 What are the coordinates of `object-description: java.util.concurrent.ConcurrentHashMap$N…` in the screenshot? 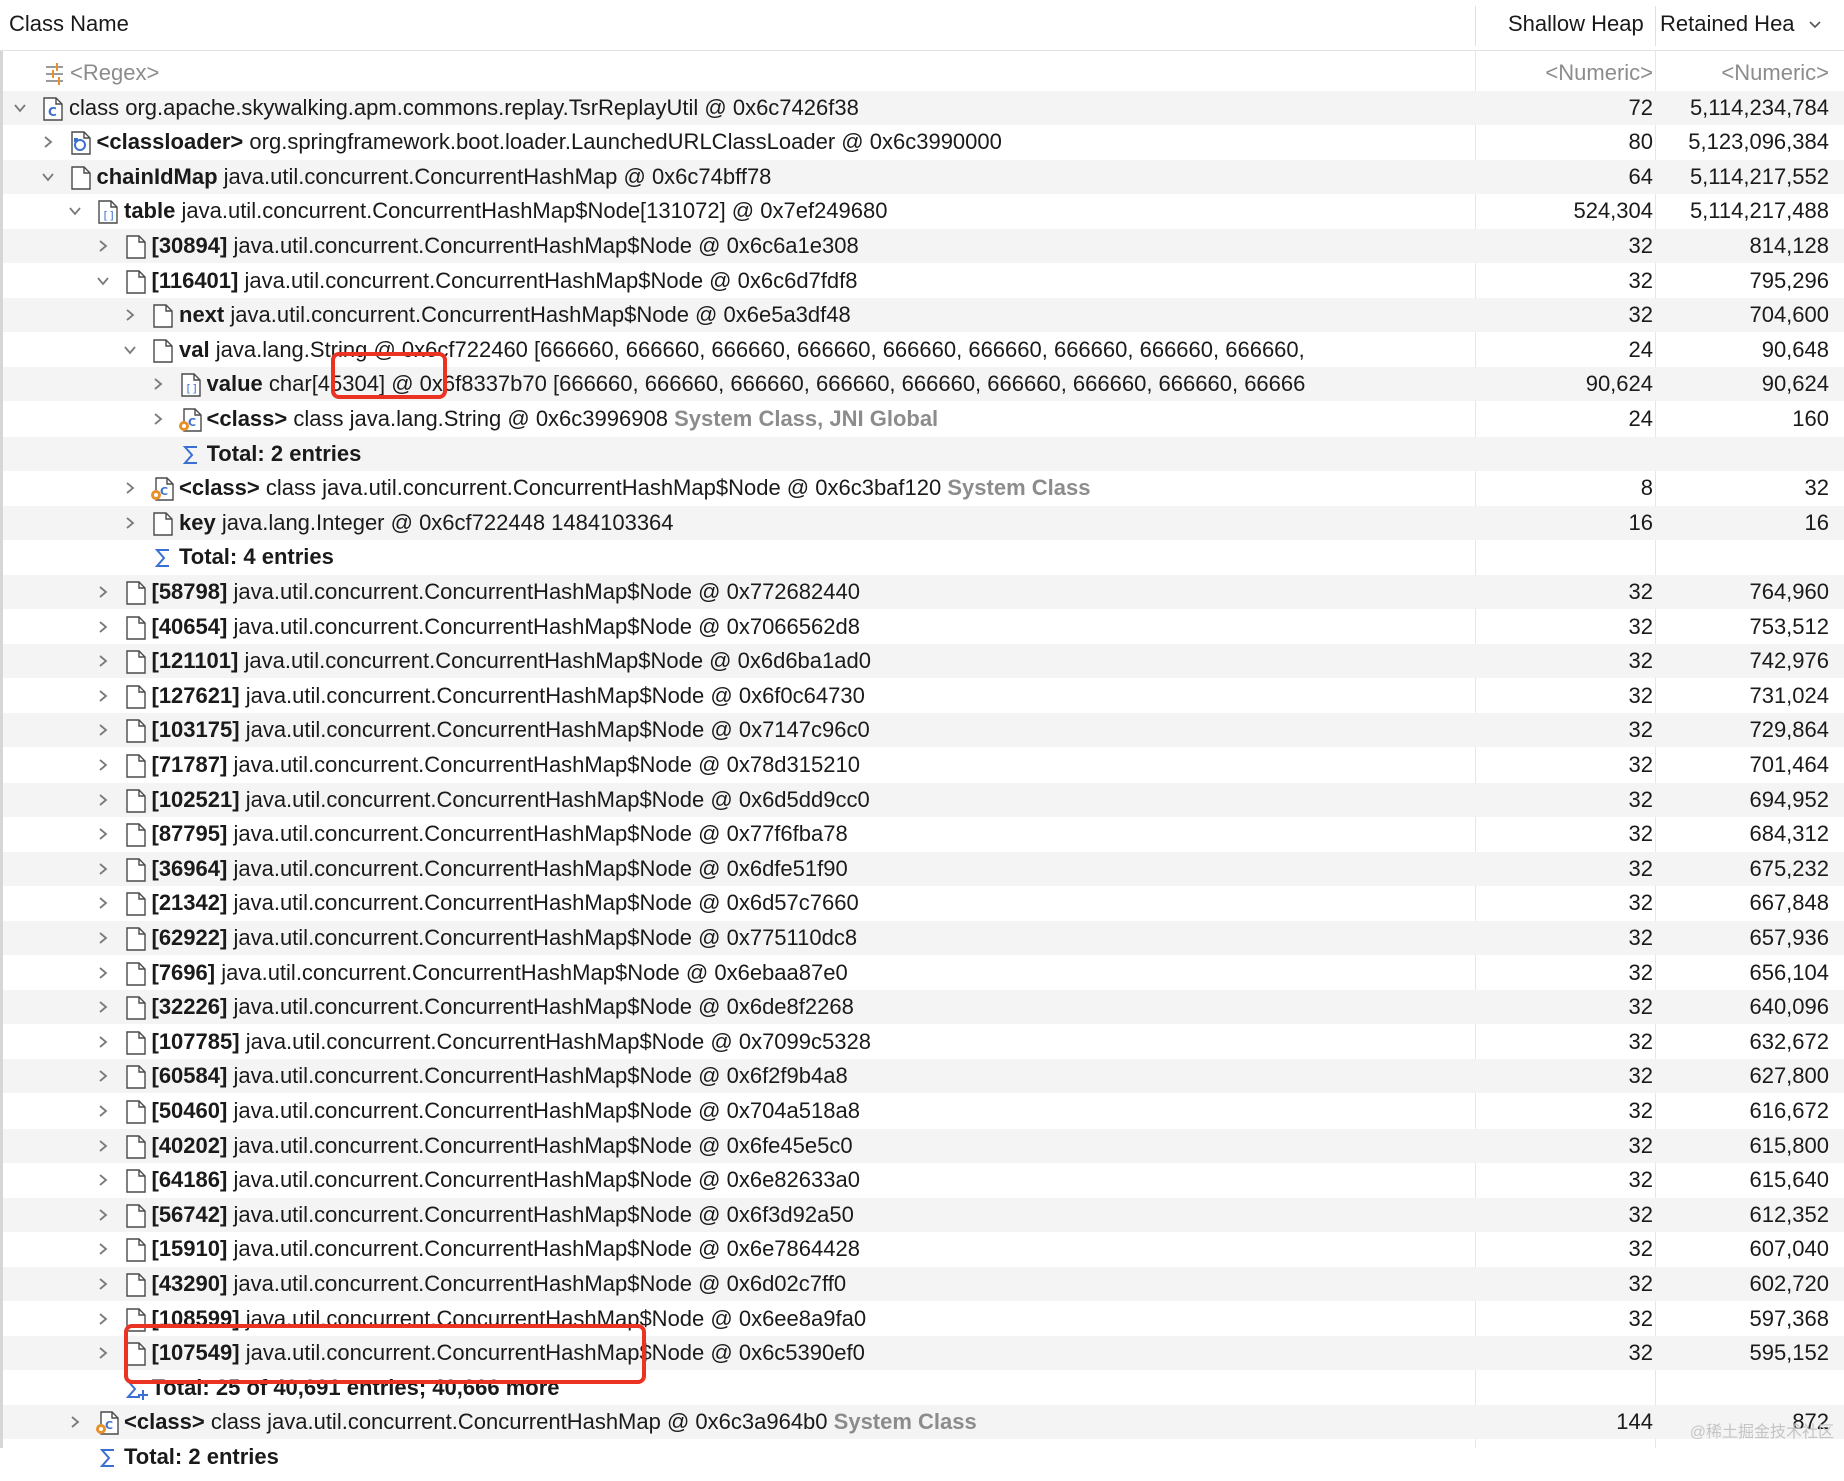 It's located at (540, 833).